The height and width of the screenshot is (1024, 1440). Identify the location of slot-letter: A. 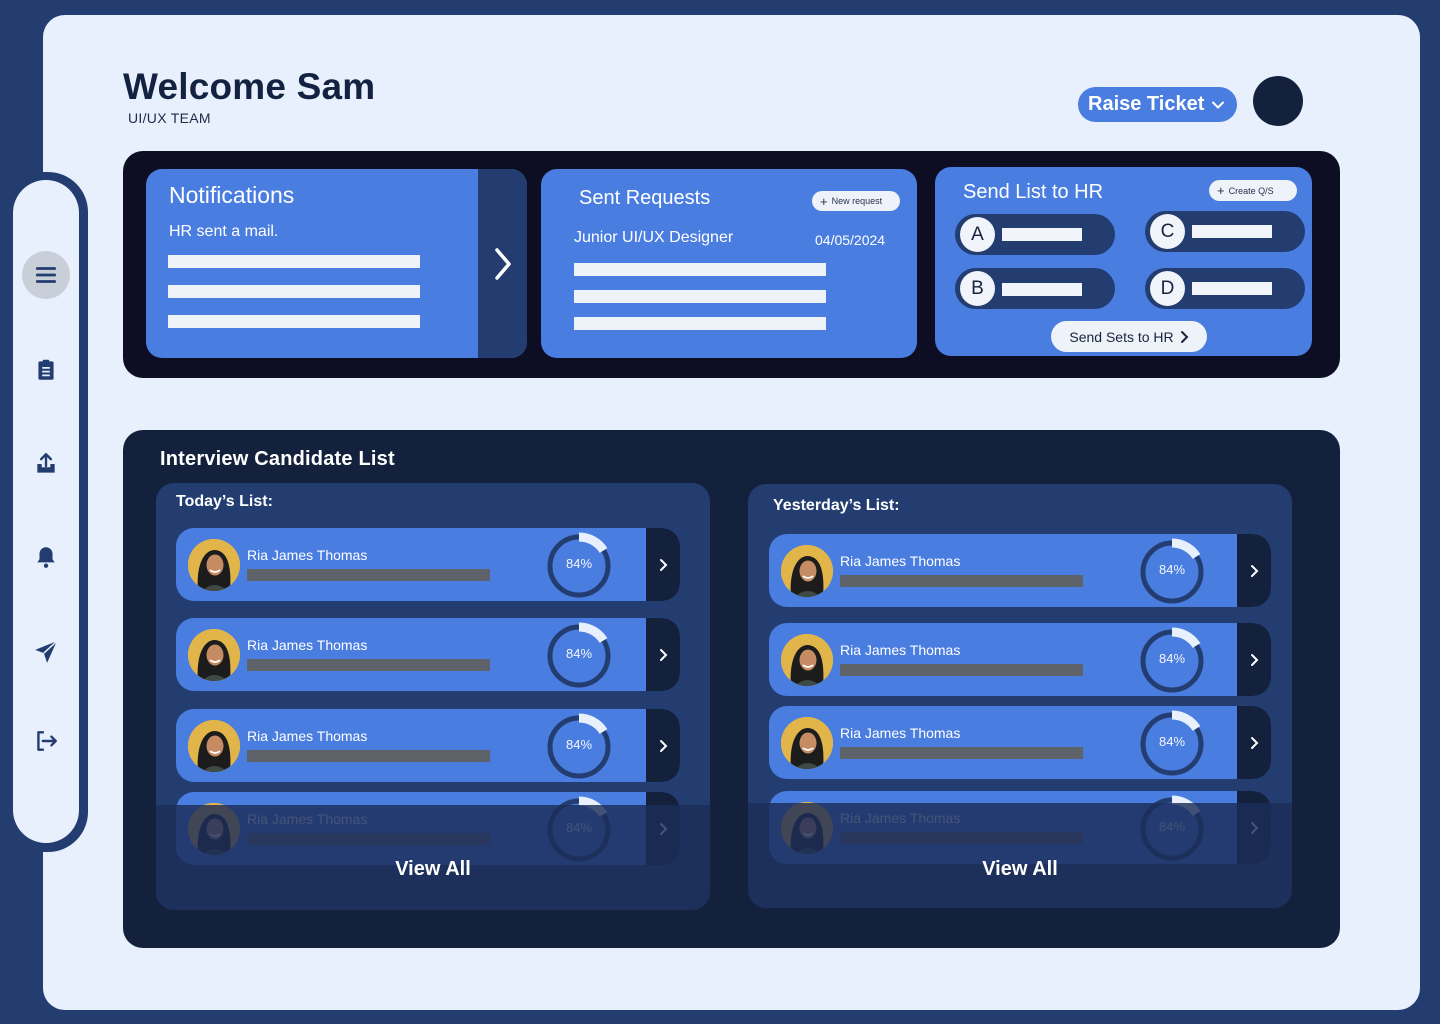
(977, 234).